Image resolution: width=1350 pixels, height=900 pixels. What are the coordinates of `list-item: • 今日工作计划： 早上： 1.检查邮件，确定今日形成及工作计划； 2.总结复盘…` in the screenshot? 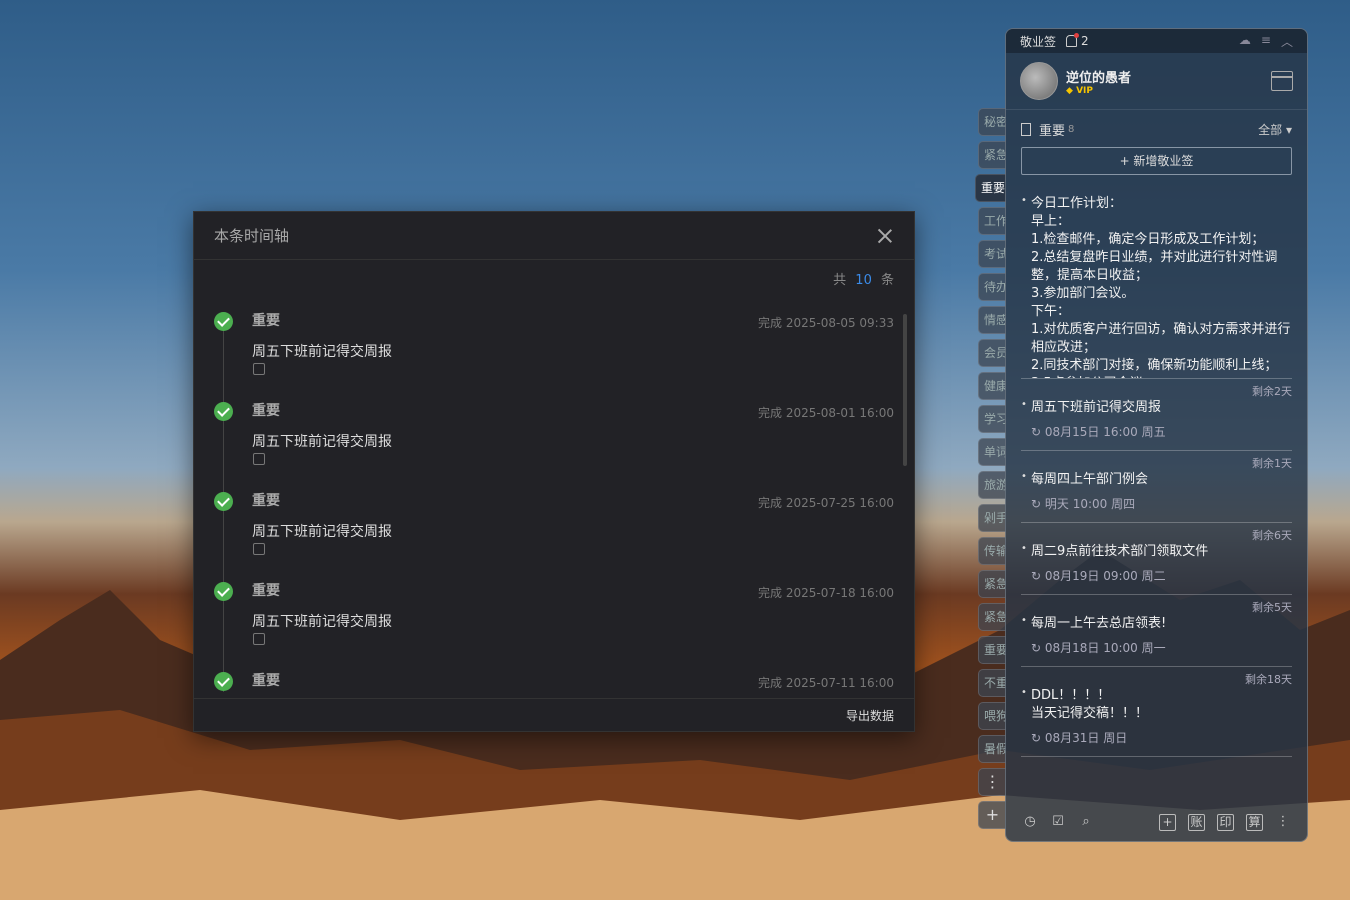 It's located at (1156, 284).